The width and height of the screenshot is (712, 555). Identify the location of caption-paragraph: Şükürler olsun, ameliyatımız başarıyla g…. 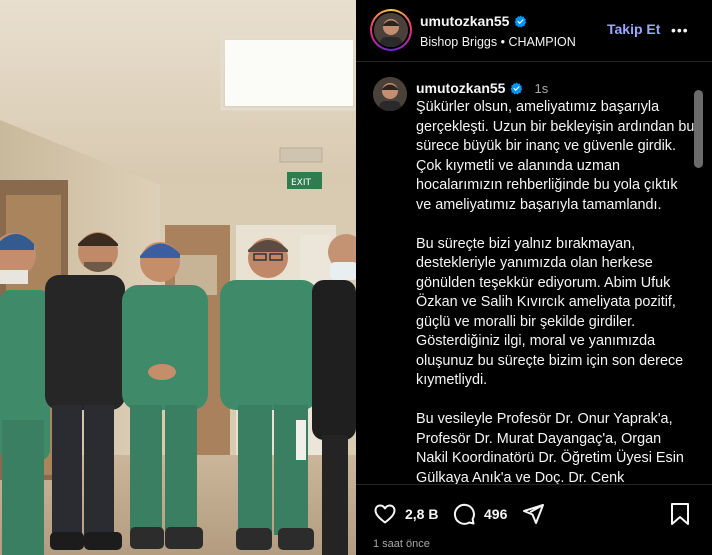
(555, 156).